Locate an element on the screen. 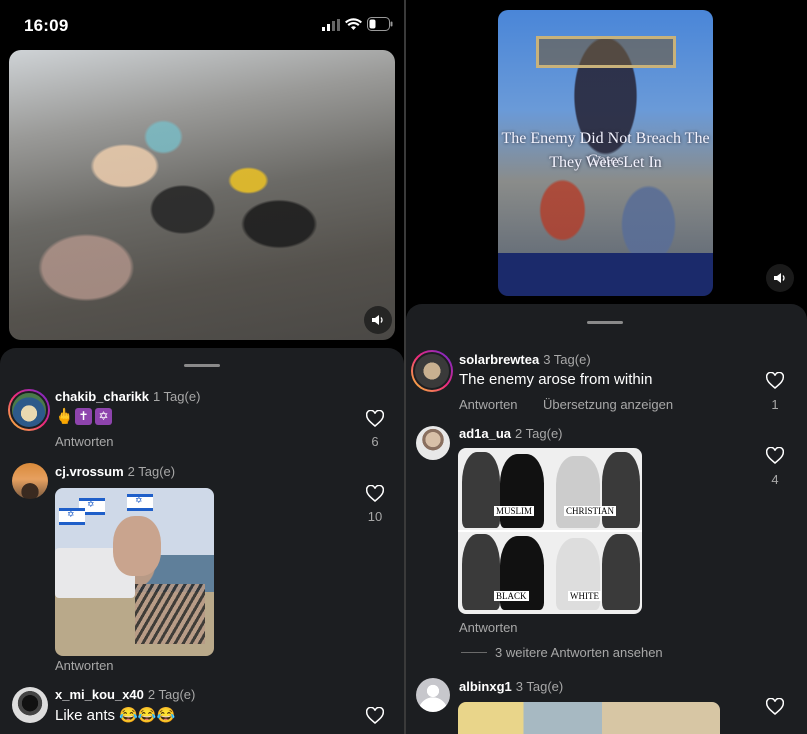 This screenshot has height=734, width=807. status-bar: 16:09 is located at coordinates (202, 25).